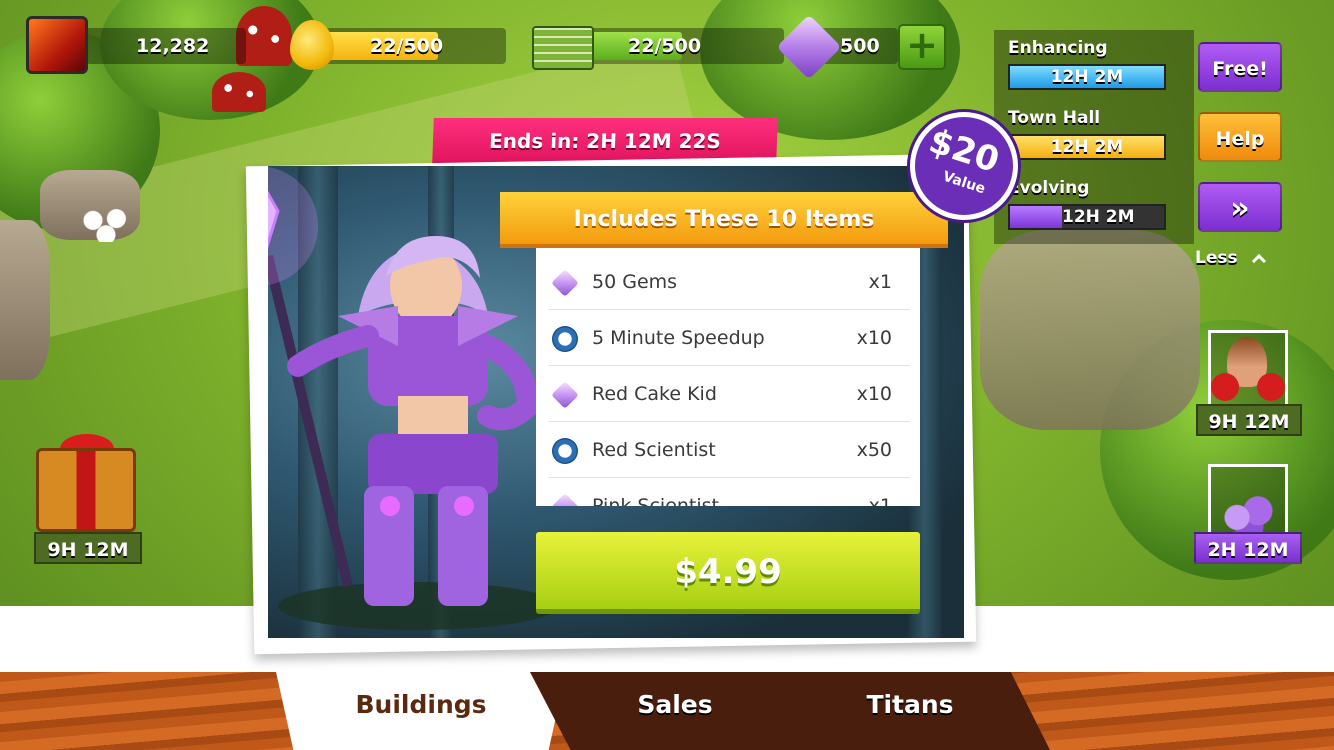 The height and width of the screenshot is (750, 1334). I want to click on offer-ribbon: Includes These 10 Items, so click(724, 220).